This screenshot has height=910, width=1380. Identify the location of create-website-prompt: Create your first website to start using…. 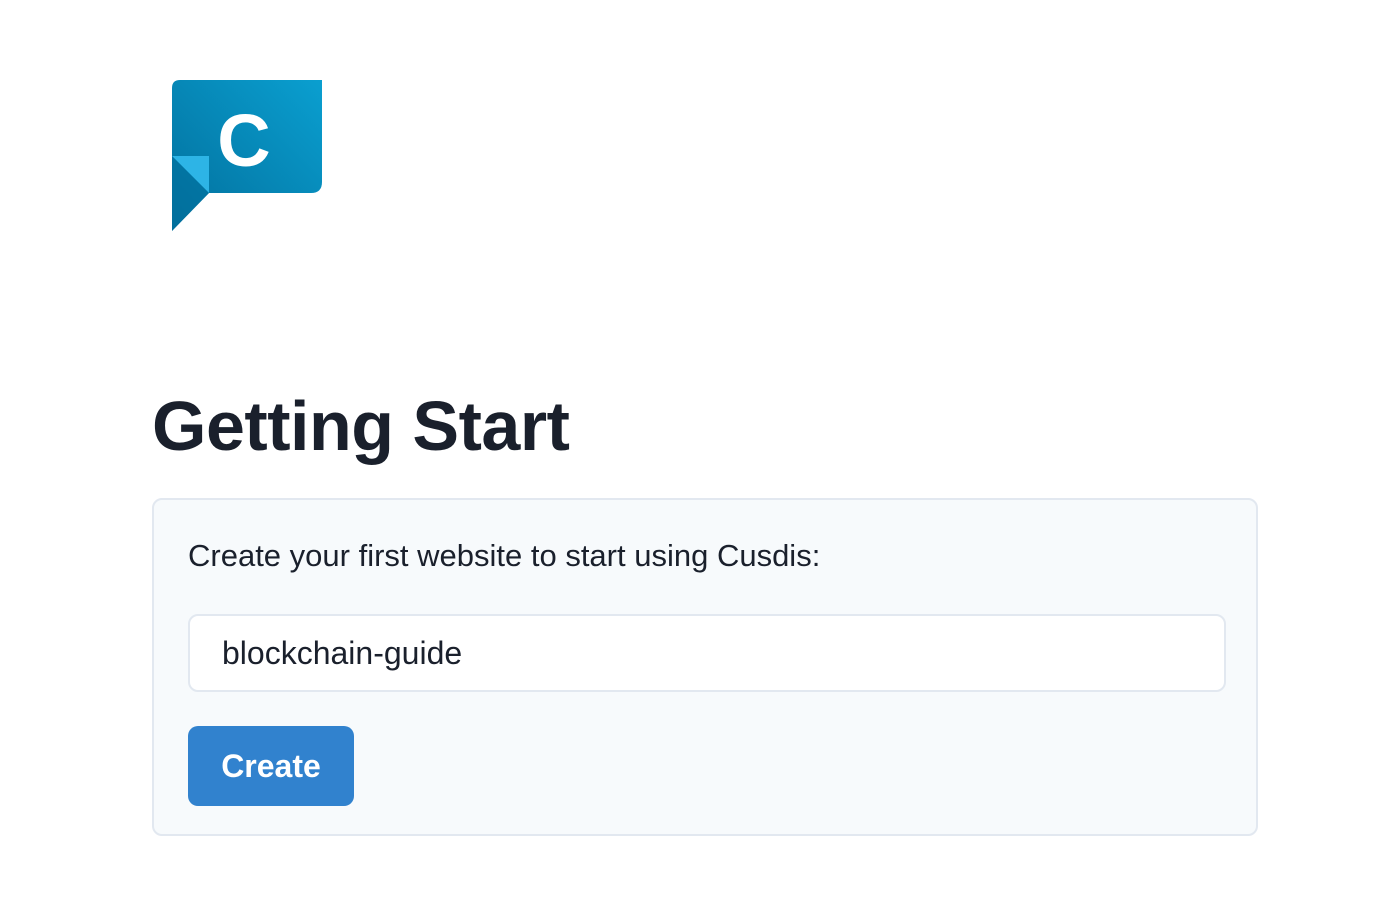
(504, 555).